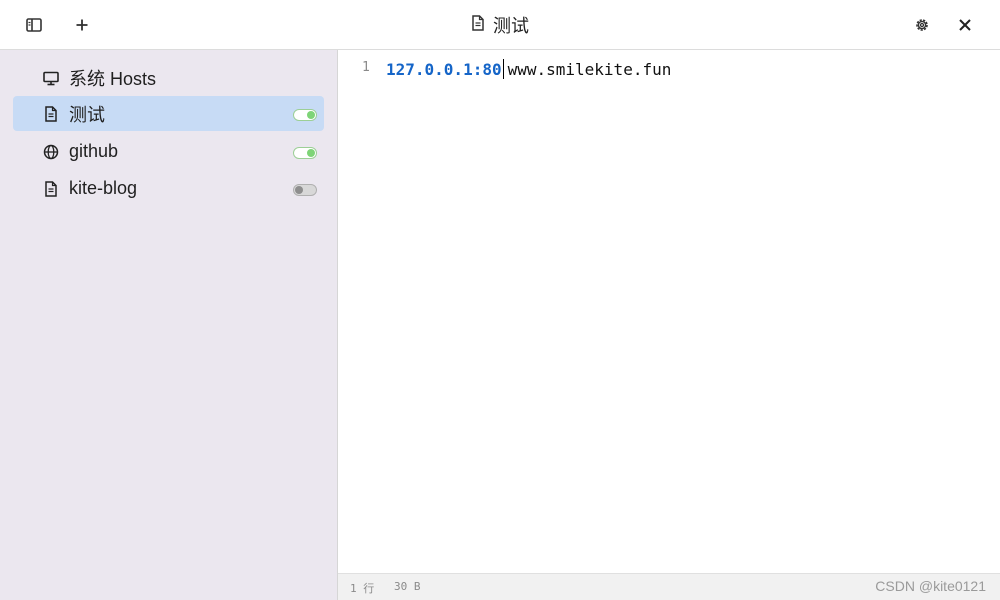  What do you see at coordinates (669, 586) in the screenshot?
I see `status-bar: 1 行 30 B CSDN @kite0121` at bounding box center [669, 586].